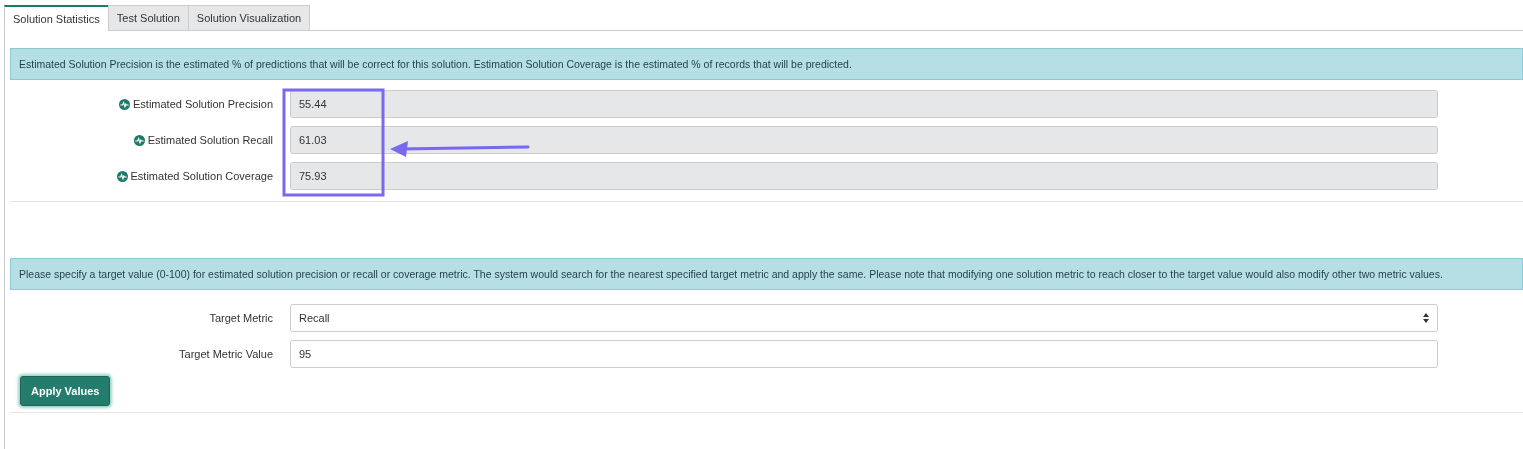  What do you see at coordinates (203, 104) in the screenshot?
I see `metric-label: Estimated Solution Precision` at bounding box center [203, 104].